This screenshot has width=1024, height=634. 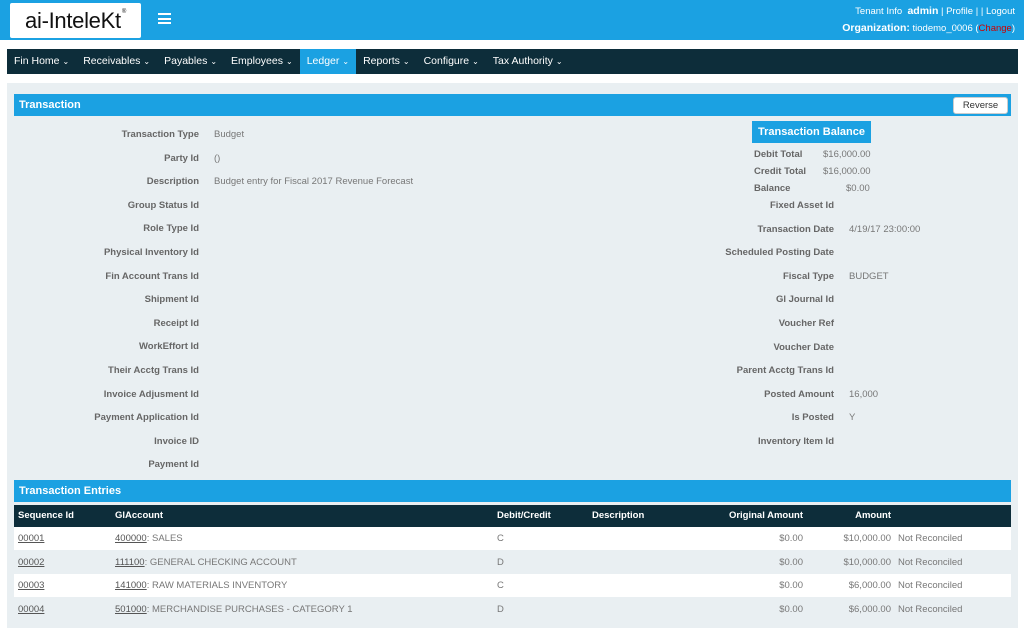 What do you see at coordinates (50, 105) in the screenshot?
I see `transaction-title: Transaction` at bounding box center [50, 105].